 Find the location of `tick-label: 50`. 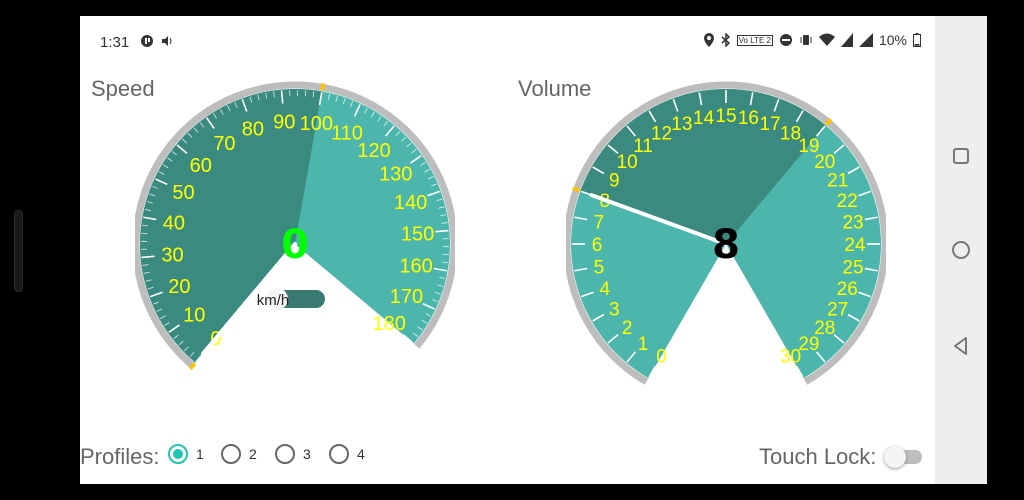

tick-label: 50 is located at coordinates (183, 193).